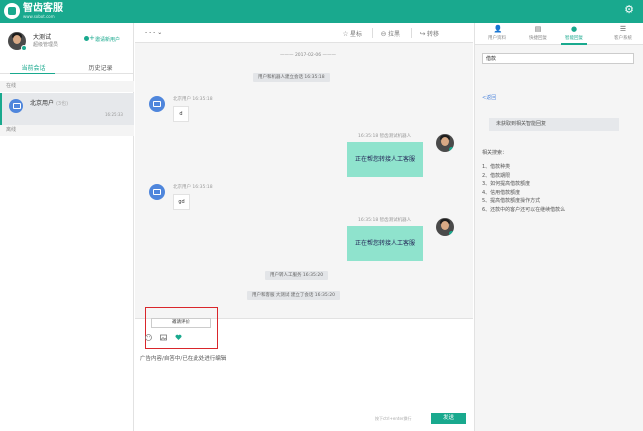 The height and width of the screenshot is (431, 643). Describe the element at coordinates (623, 38) in the screenshot. I see `tab-customer-system-label: 客户系统` at that location.